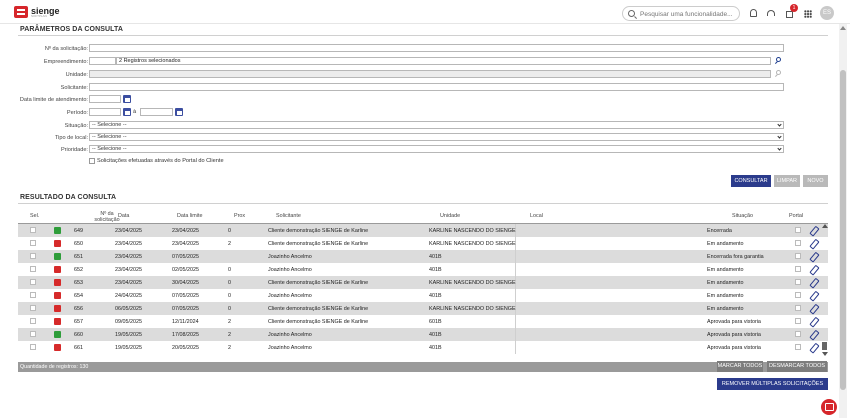 This screenshot has width=850, height=418. Describe the element at coordinates (515, 347) in the screenshot. I see `column-divider` at that location.